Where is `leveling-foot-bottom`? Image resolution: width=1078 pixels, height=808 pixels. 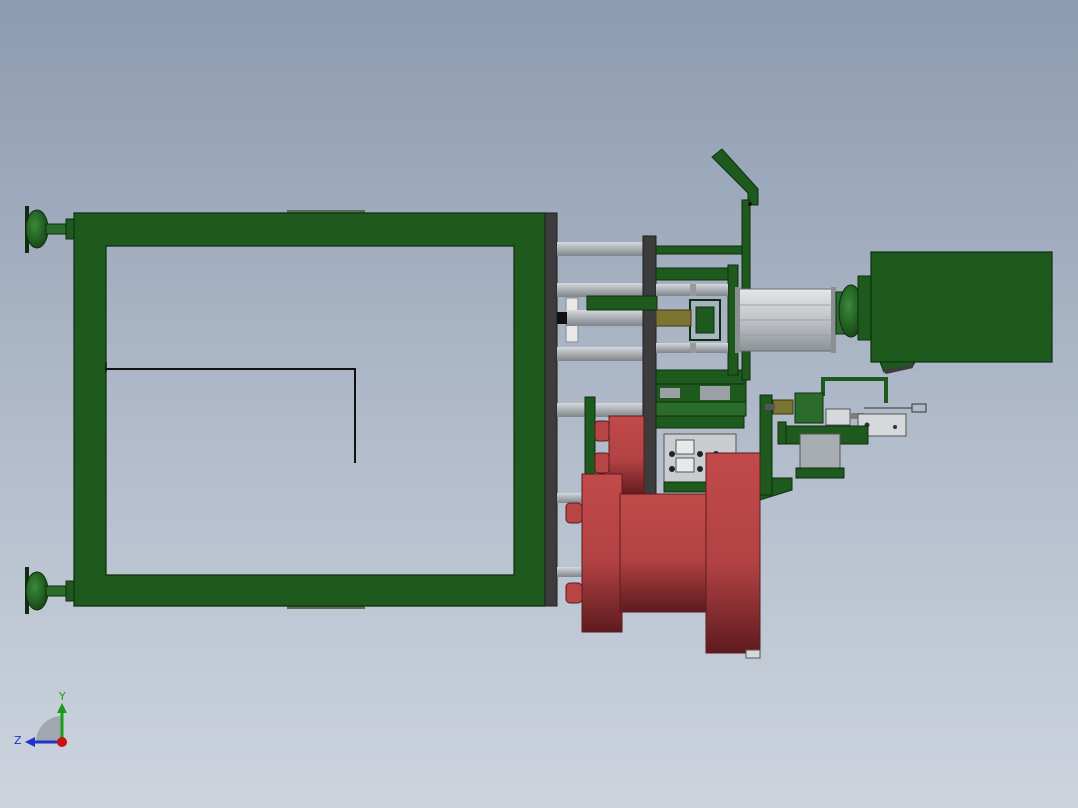
leveling-foot-bottom is located at coordinates (50, 590).